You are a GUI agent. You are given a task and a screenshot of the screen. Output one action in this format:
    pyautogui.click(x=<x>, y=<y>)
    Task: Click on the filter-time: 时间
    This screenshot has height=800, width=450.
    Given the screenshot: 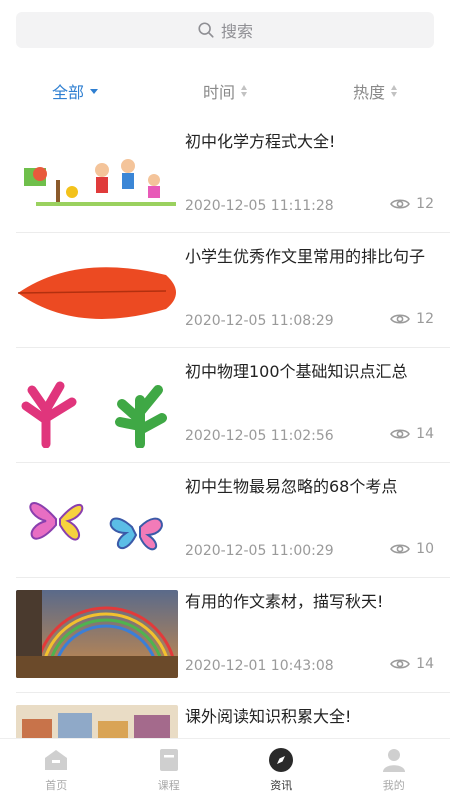 What is the action you would take?
    pyautogui.click(x=225, y=91)
    